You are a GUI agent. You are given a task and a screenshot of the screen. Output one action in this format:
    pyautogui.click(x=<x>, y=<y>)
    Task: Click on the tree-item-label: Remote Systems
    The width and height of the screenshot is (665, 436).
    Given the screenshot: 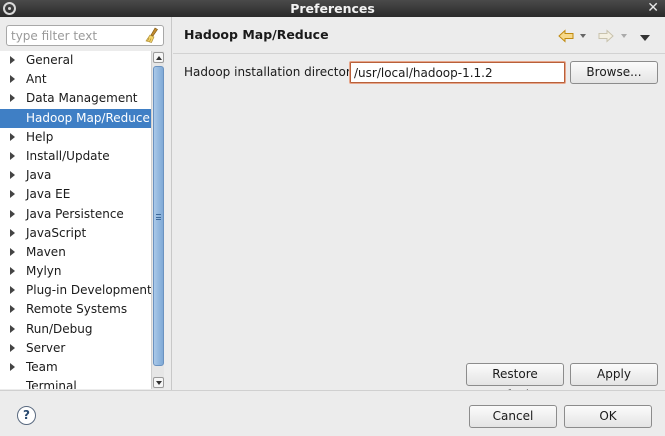 What is the action you would take?
    pyautogui.click(x=77, y=309)
    